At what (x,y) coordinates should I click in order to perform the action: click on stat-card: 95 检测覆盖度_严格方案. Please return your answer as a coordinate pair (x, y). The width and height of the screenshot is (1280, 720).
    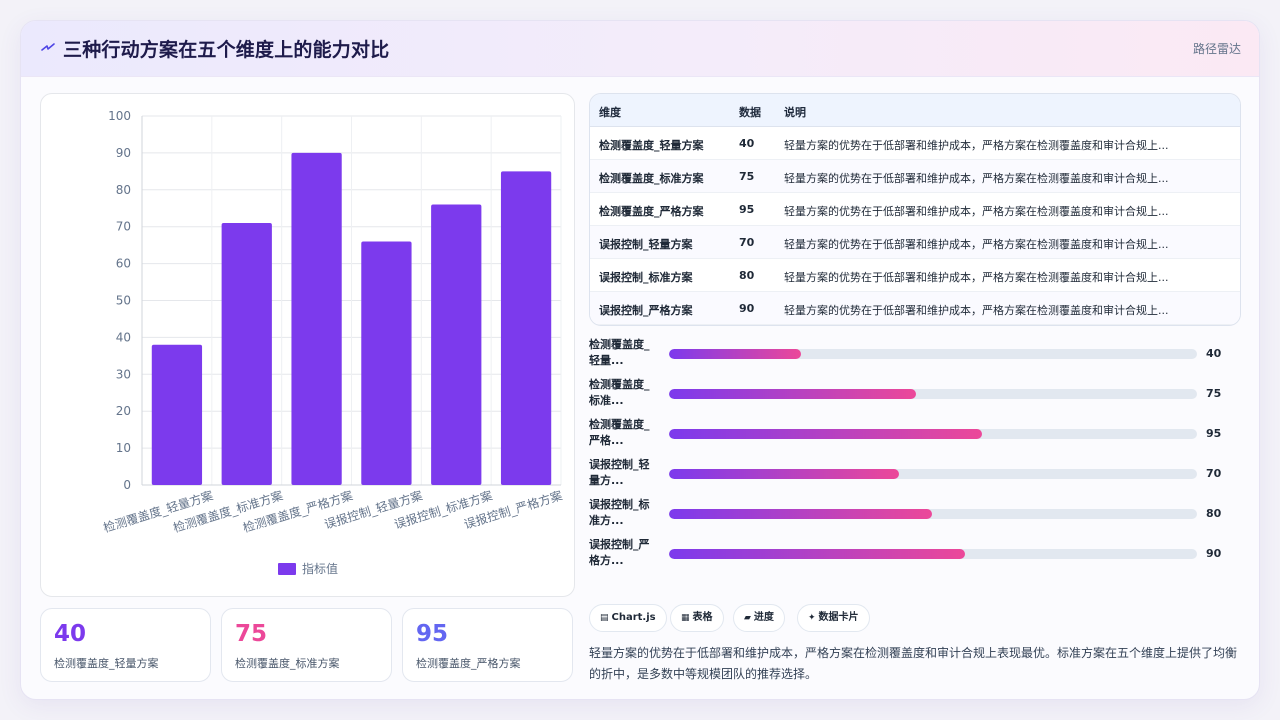
    Looking at the image, I should click on (487, 645).